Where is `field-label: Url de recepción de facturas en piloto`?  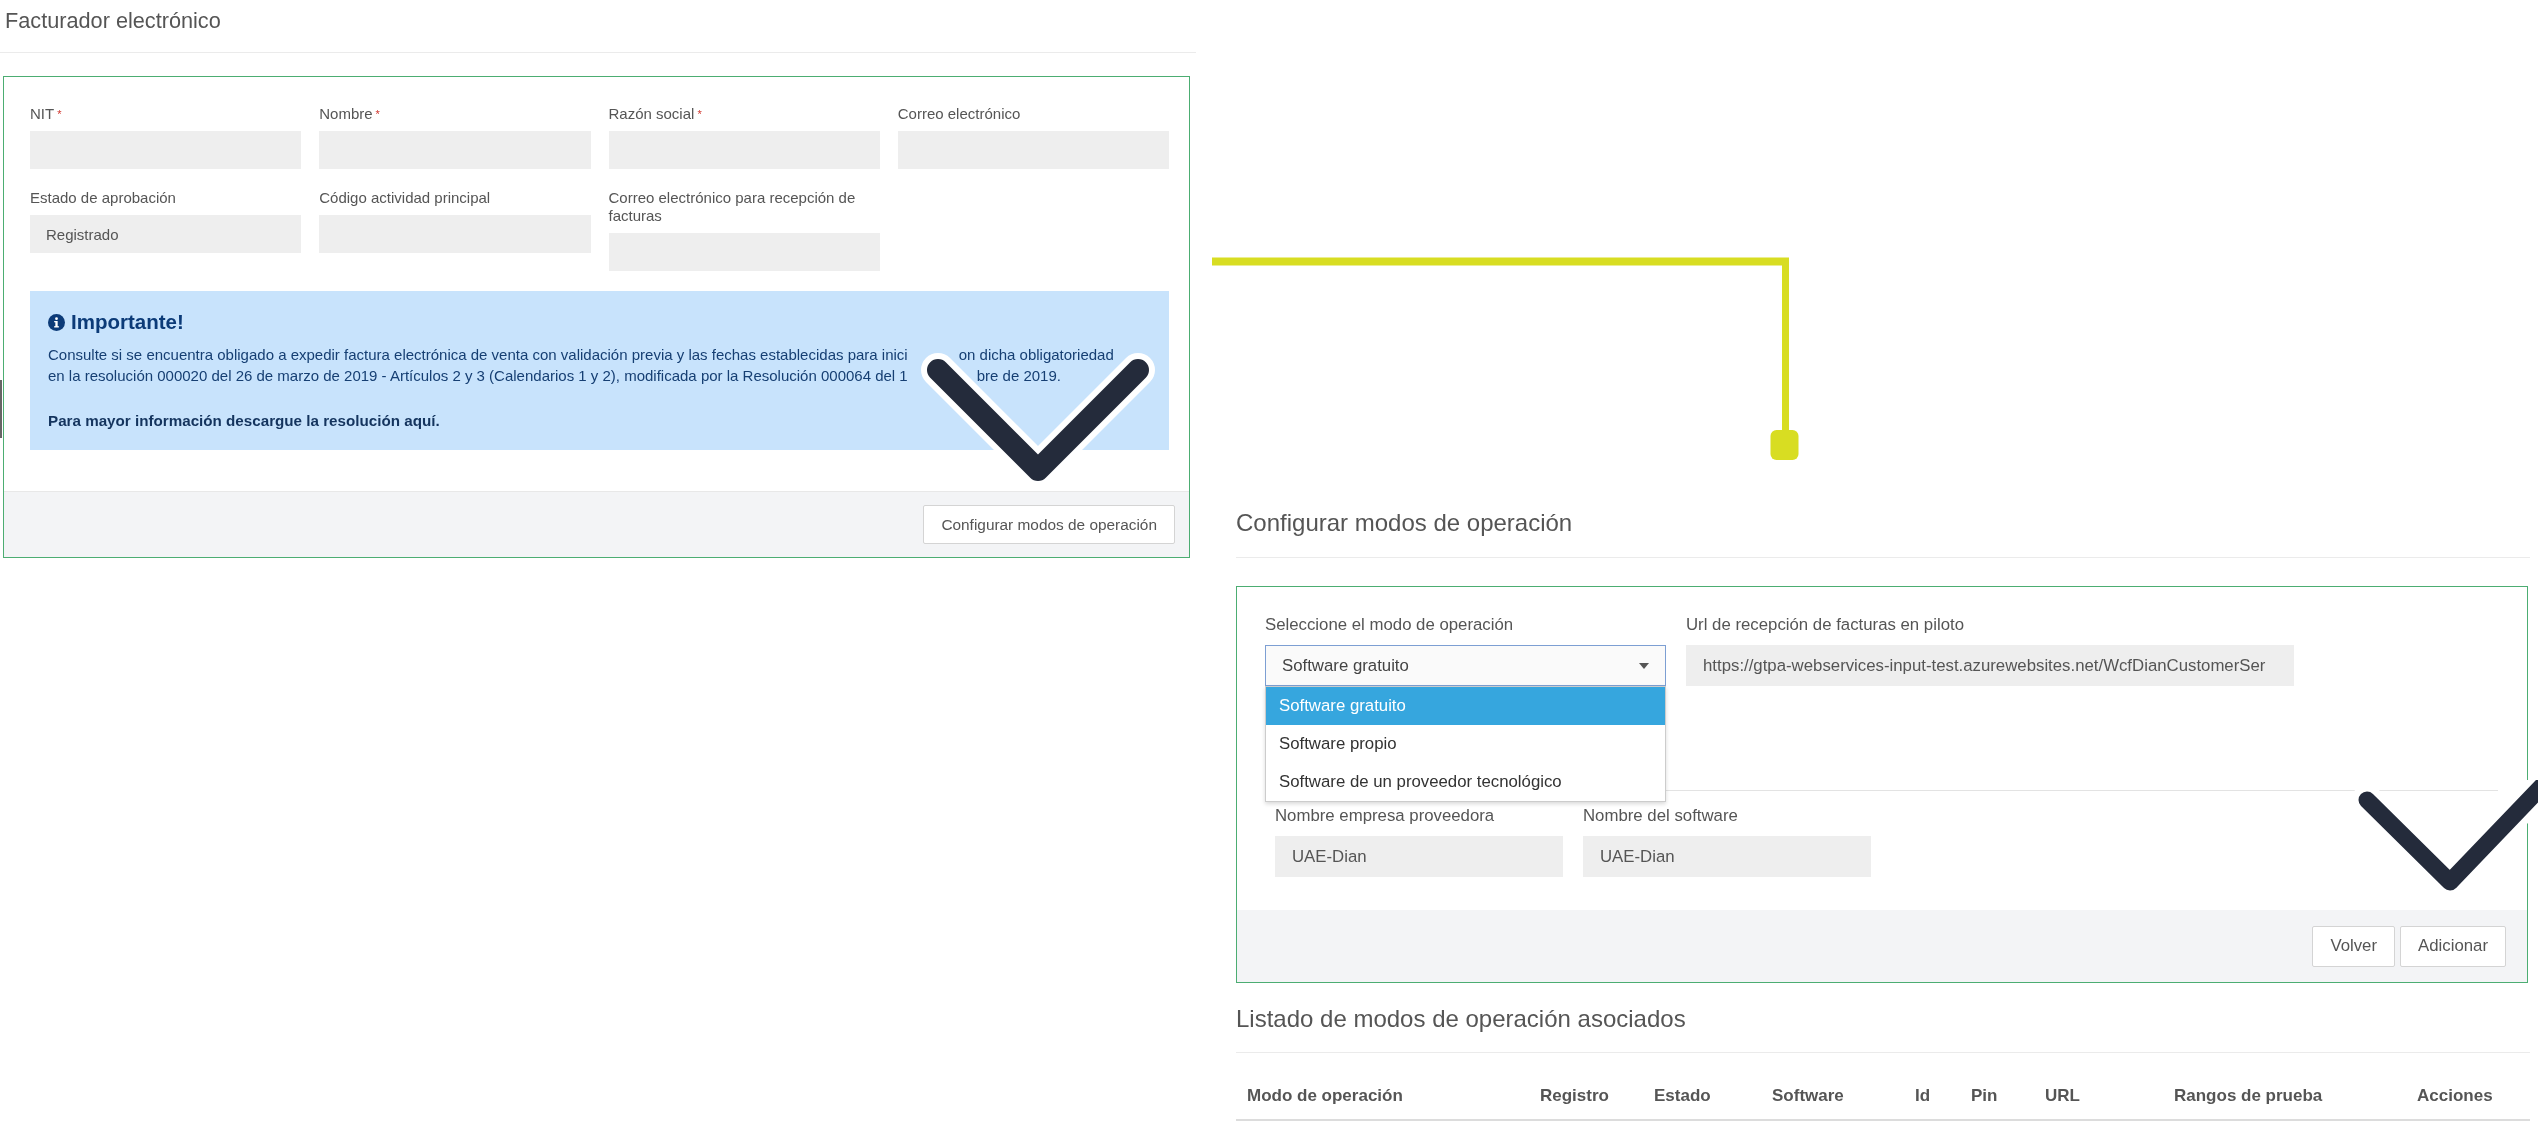
field-label: Url de recepción de facturas en piloto is located at coordinates (1825, 625).